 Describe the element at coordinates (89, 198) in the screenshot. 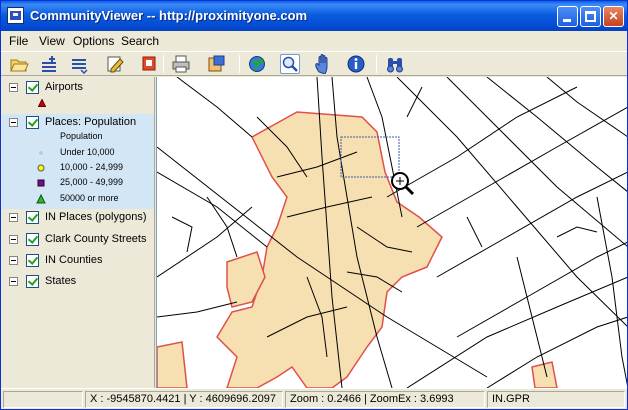

I see `legend-class-label: 50000 or more` at that location.